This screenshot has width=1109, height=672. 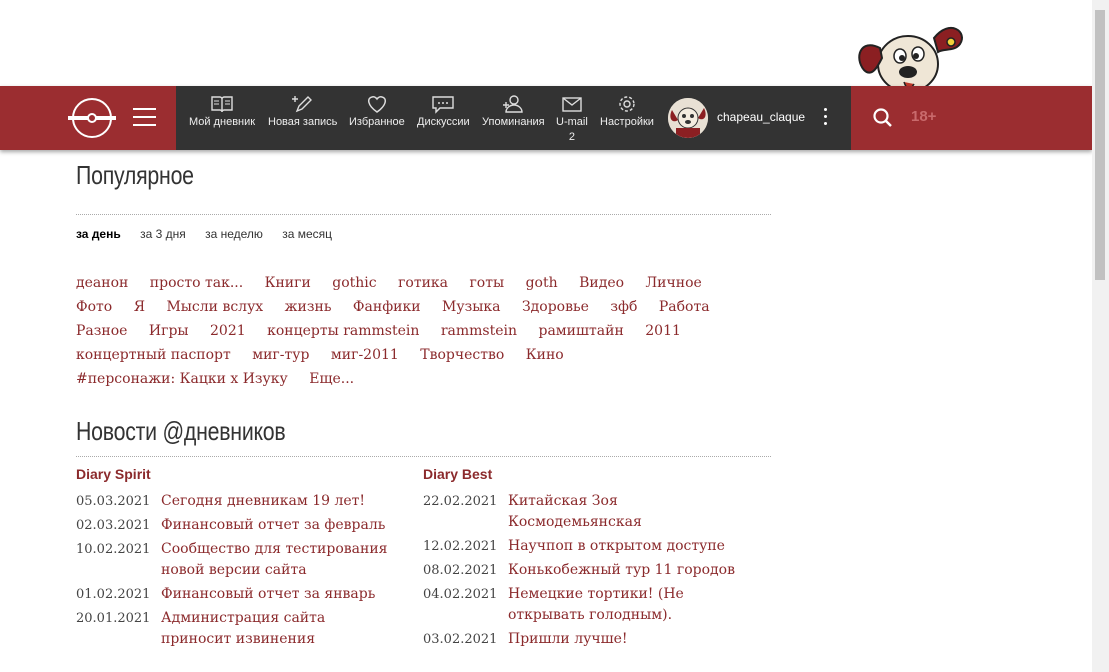 What do you see at coordinates (234, 234) in the screenshot?
I see `filter-week: за неделю` at bounding box center [234, 234].